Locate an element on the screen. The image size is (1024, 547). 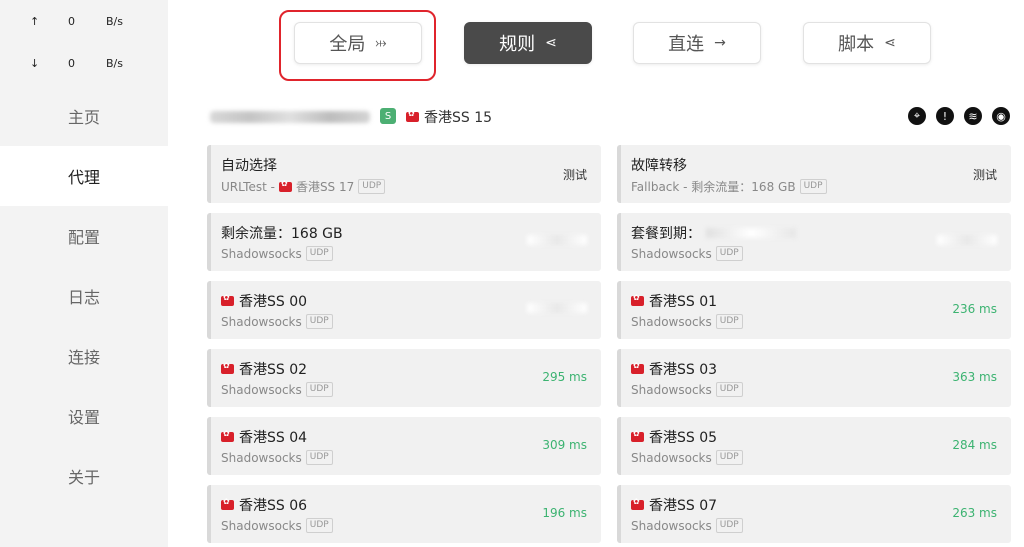
latency-value: 363 ms is located at coordinates (974, 377).